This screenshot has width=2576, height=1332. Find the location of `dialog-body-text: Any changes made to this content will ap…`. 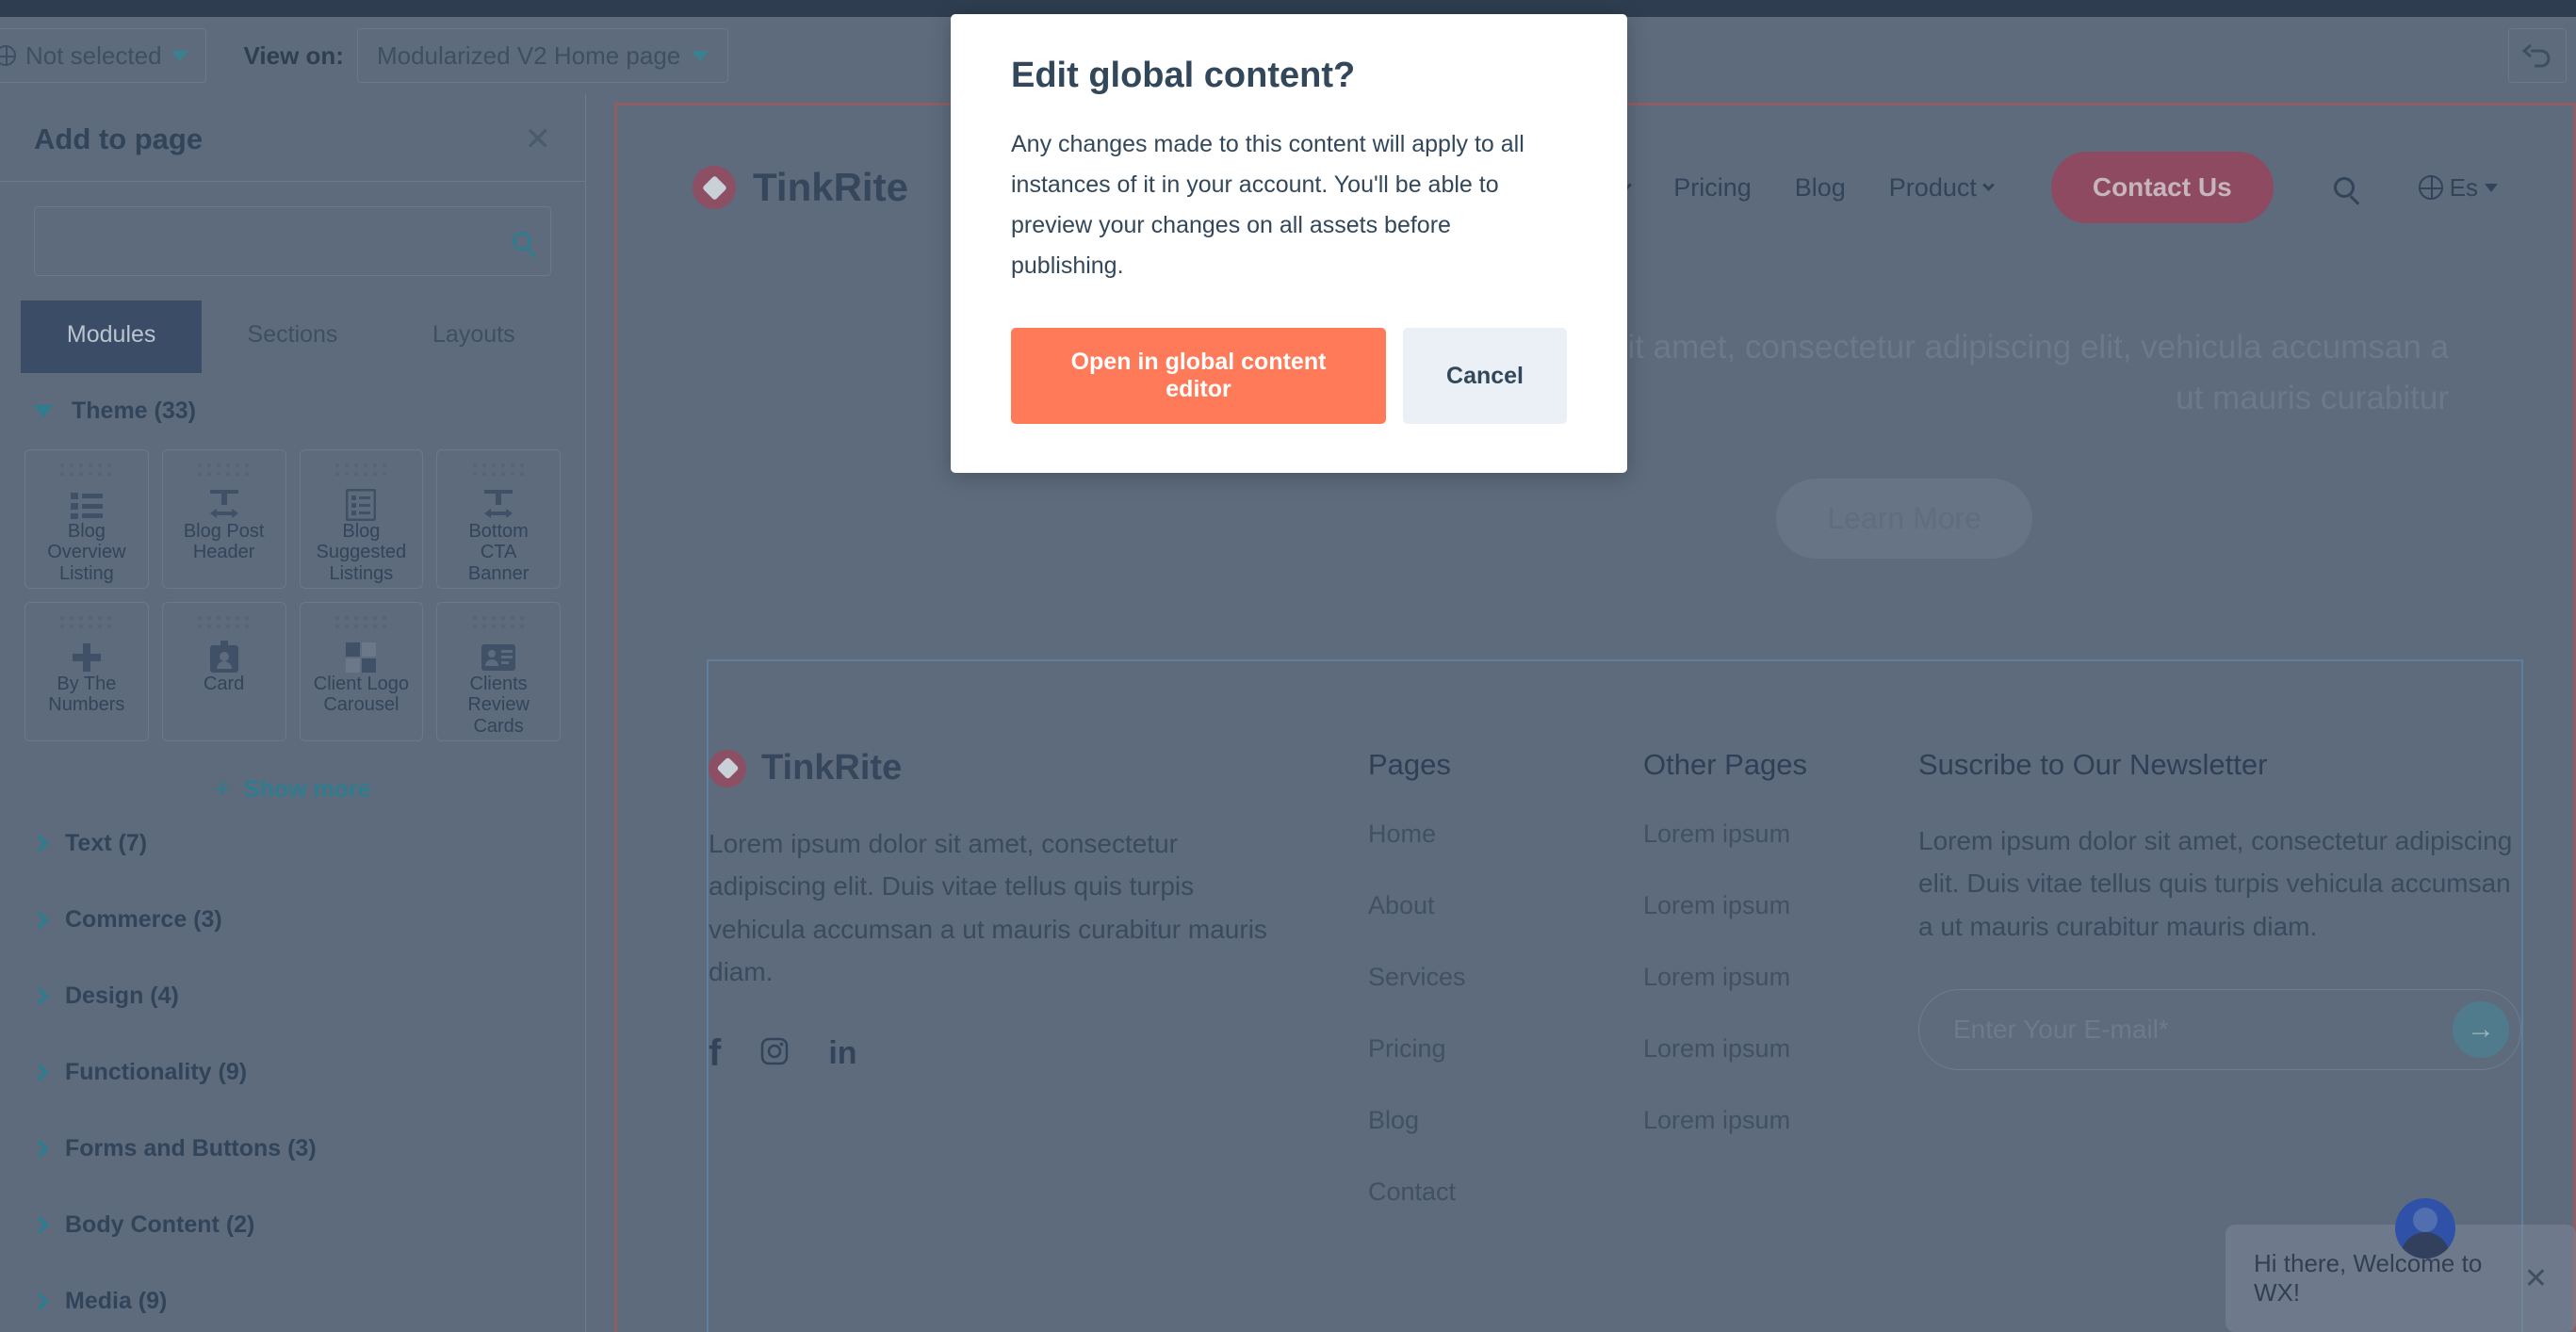

dialog-body-text: Any changes made to this content will ap… is located at coordinates (1267, 205).